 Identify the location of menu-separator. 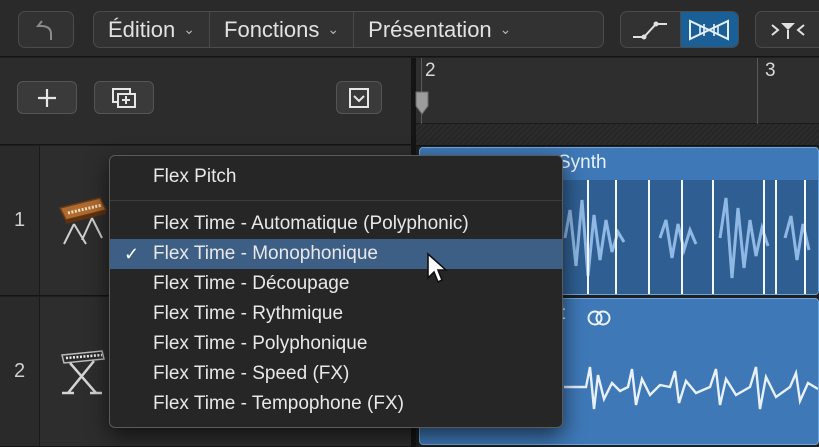
(336, 200).